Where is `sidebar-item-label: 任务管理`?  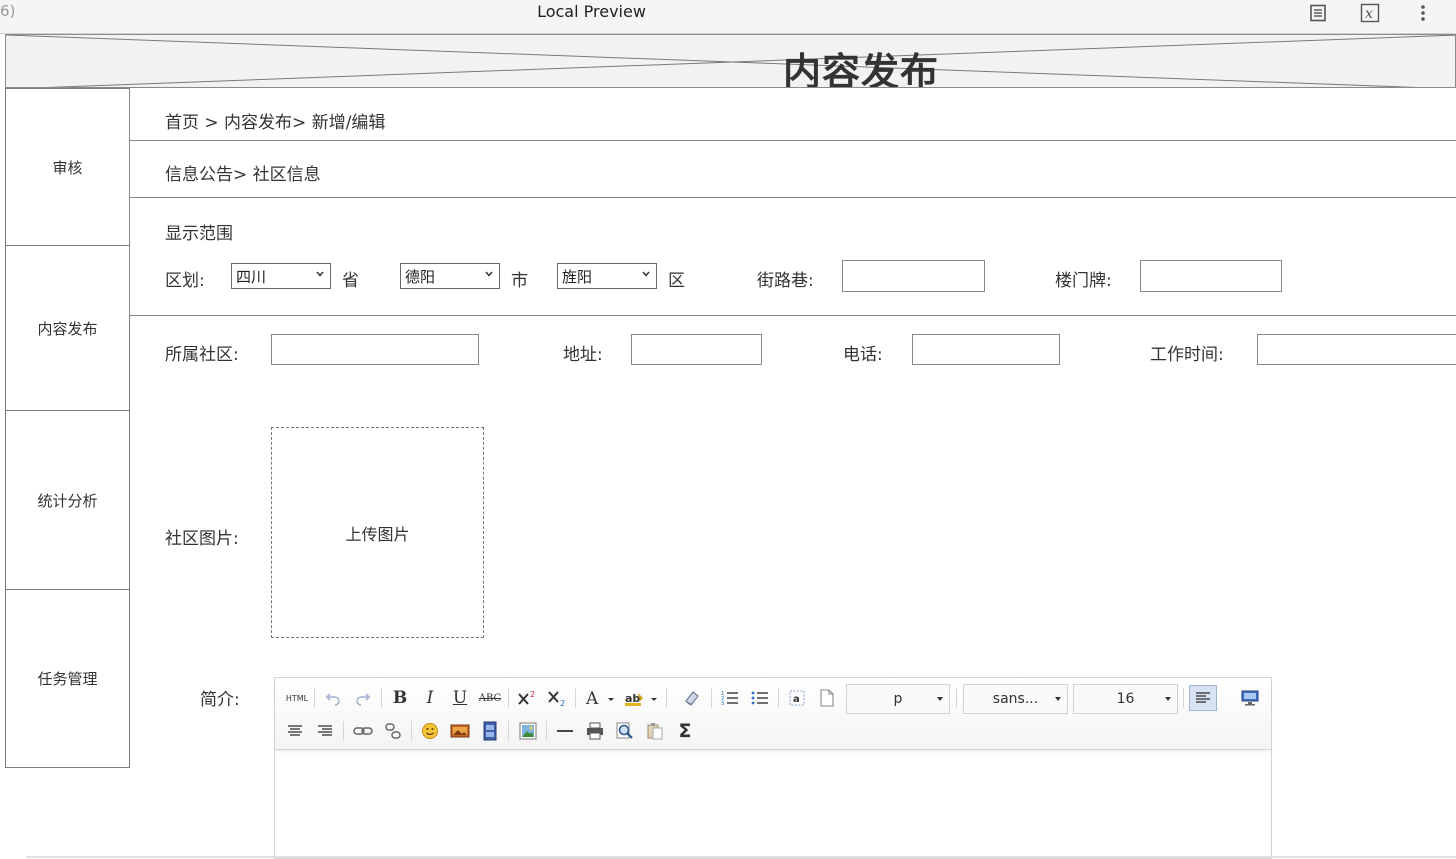
sidebar-item-label: 任务管理 is located at coordinates (67, 679).